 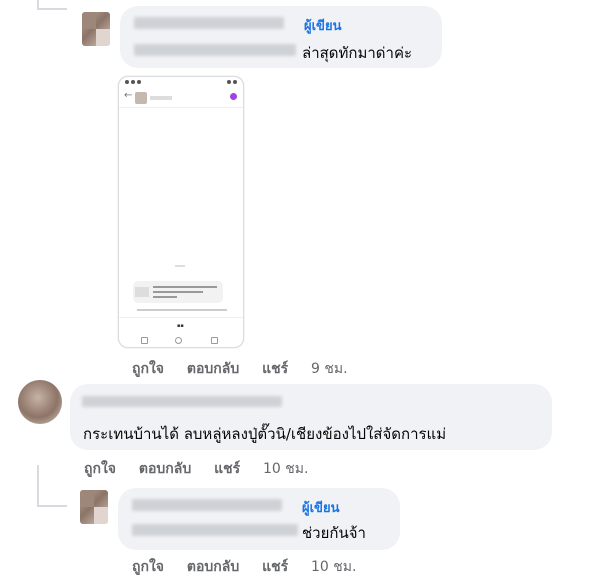 I want to click on back-arrow-icon: ←, so click(x=128, y=95).